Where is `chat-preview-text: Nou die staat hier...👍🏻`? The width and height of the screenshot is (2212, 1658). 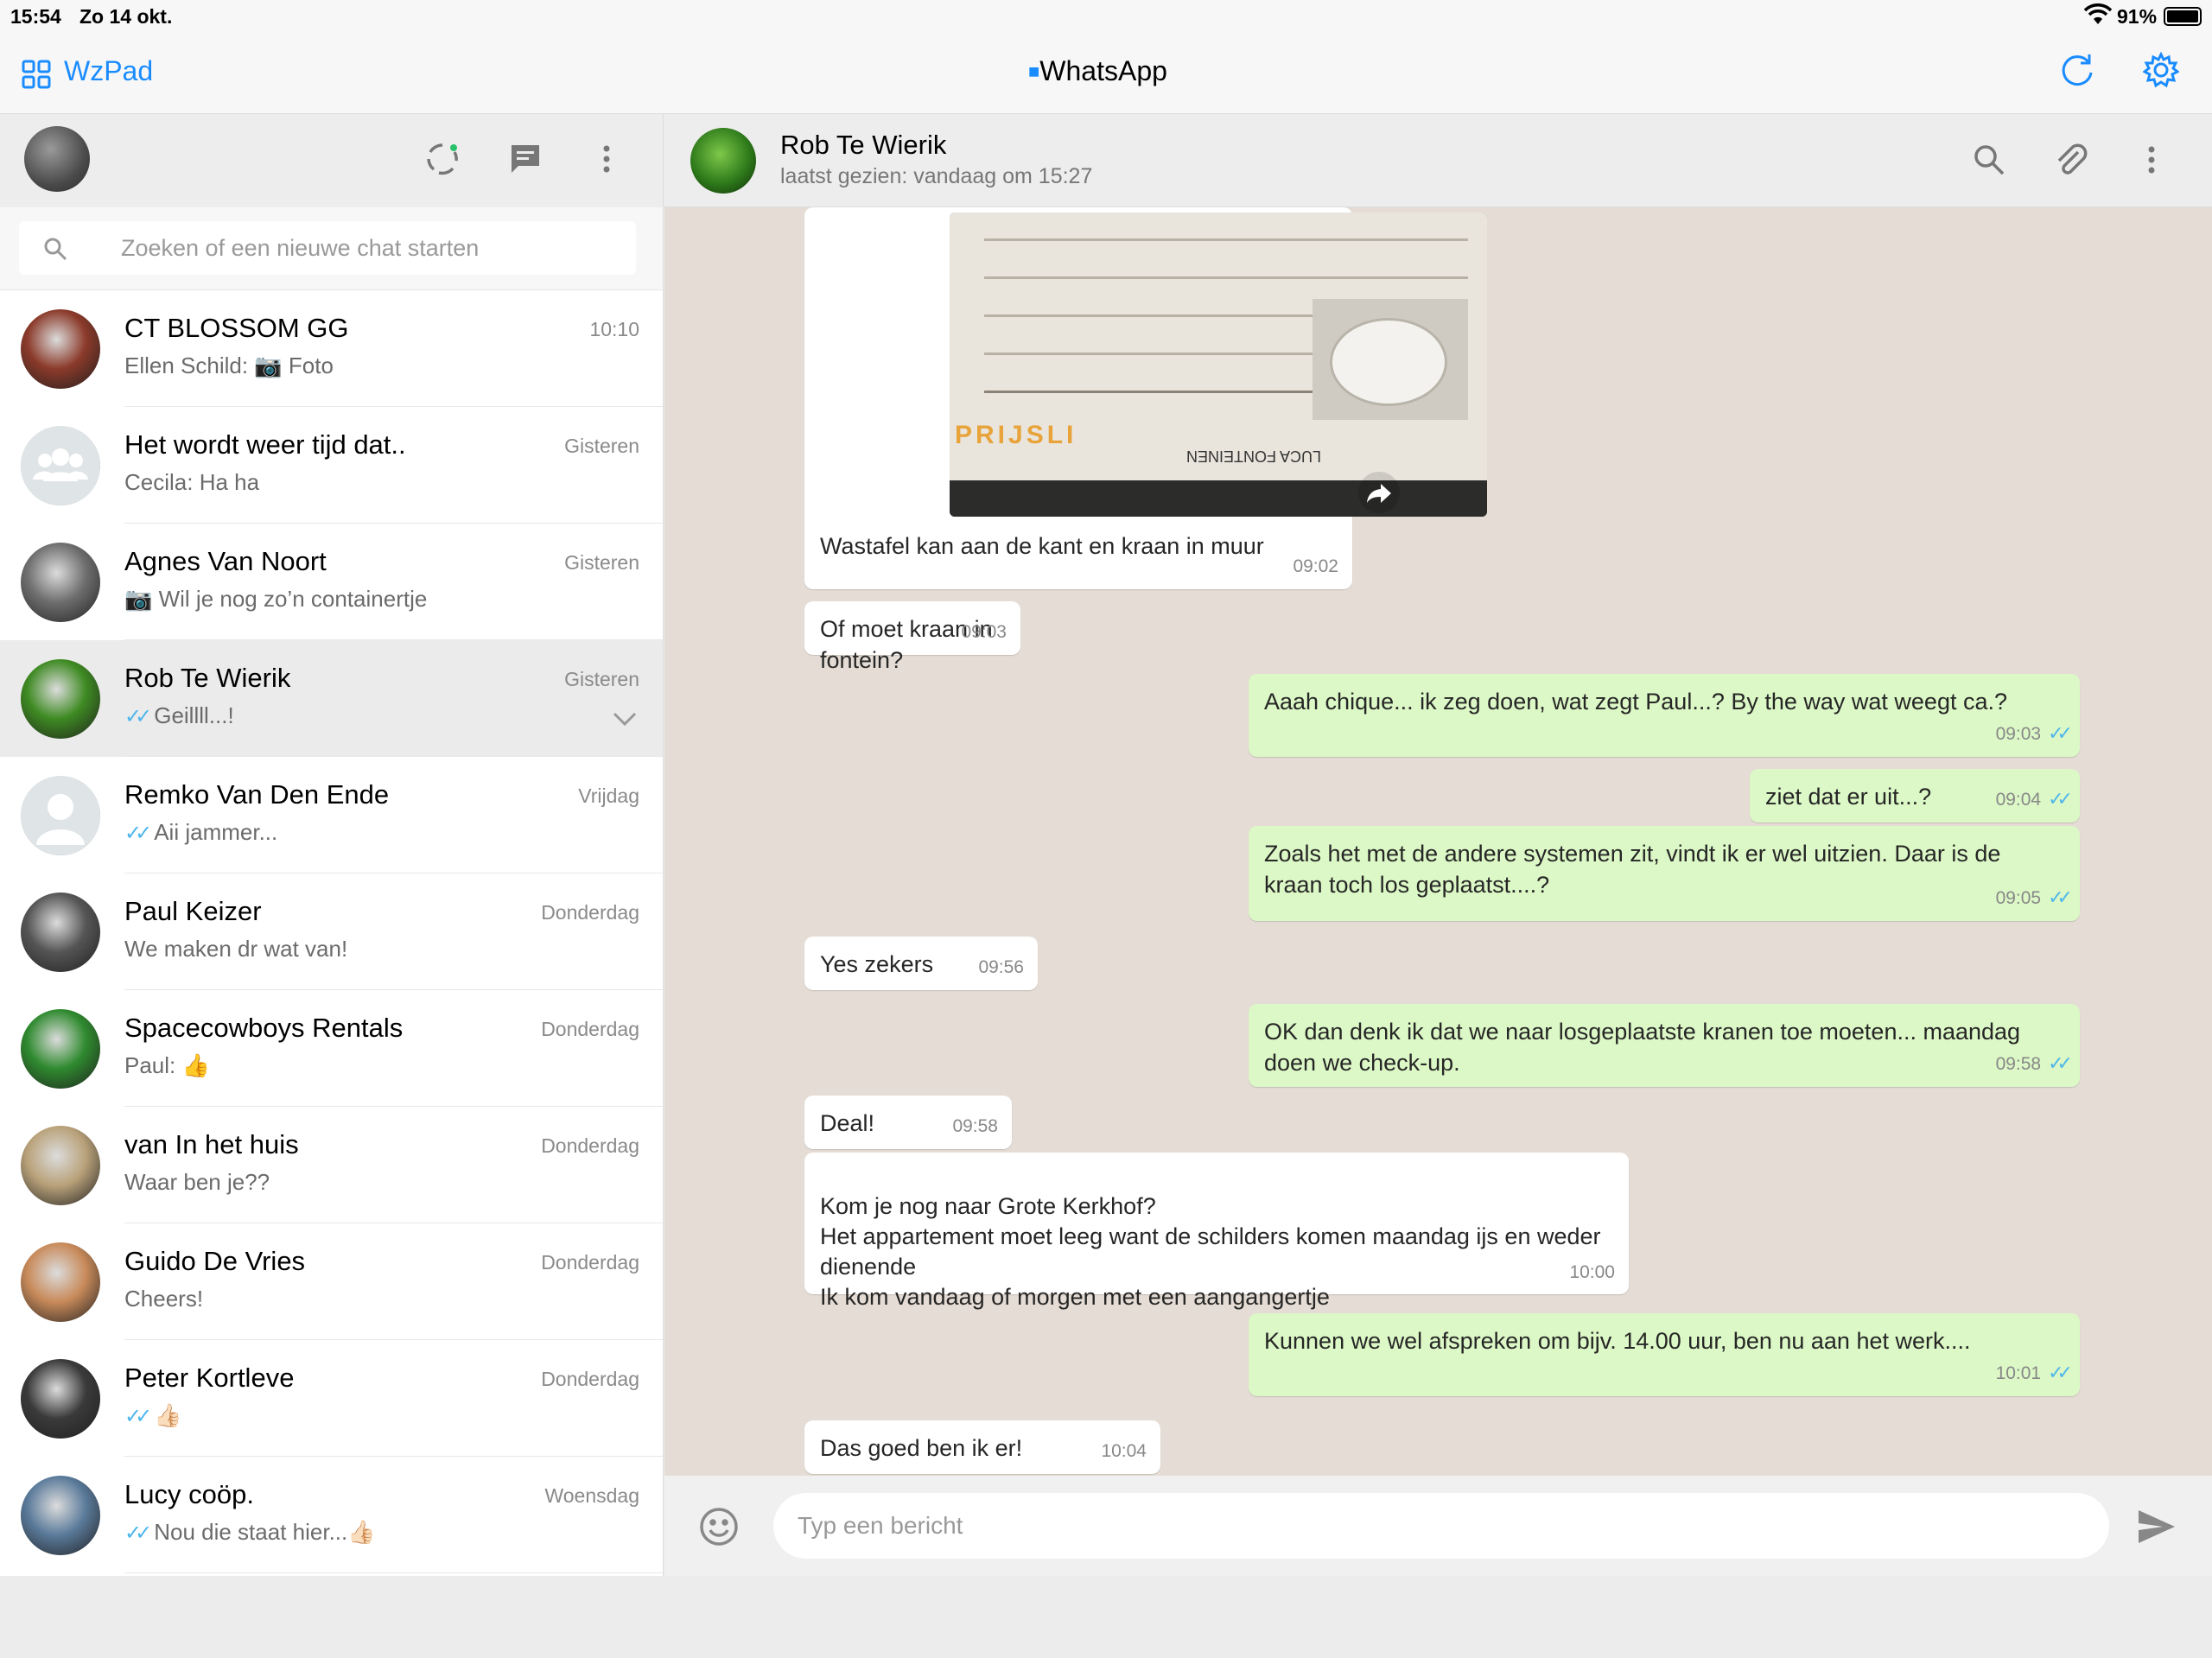 chat-preview-text: Nou die staat hier...👍🏻 is located at coordinates (265, 1532).